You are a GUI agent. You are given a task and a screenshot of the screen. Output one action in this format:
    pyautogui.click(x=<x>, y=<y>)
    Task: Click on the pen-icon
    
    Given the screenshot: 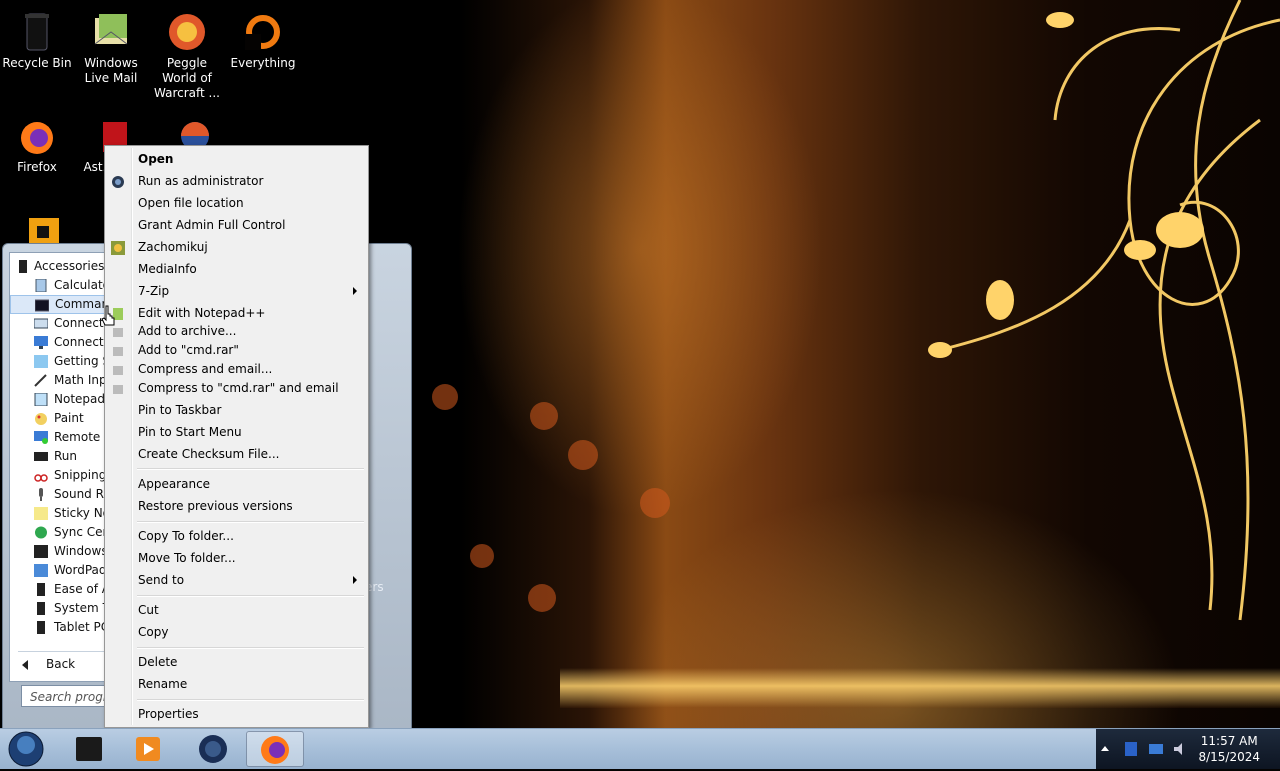 What is the action you would take?
    pyautogui.click(x=41, y=380)
    